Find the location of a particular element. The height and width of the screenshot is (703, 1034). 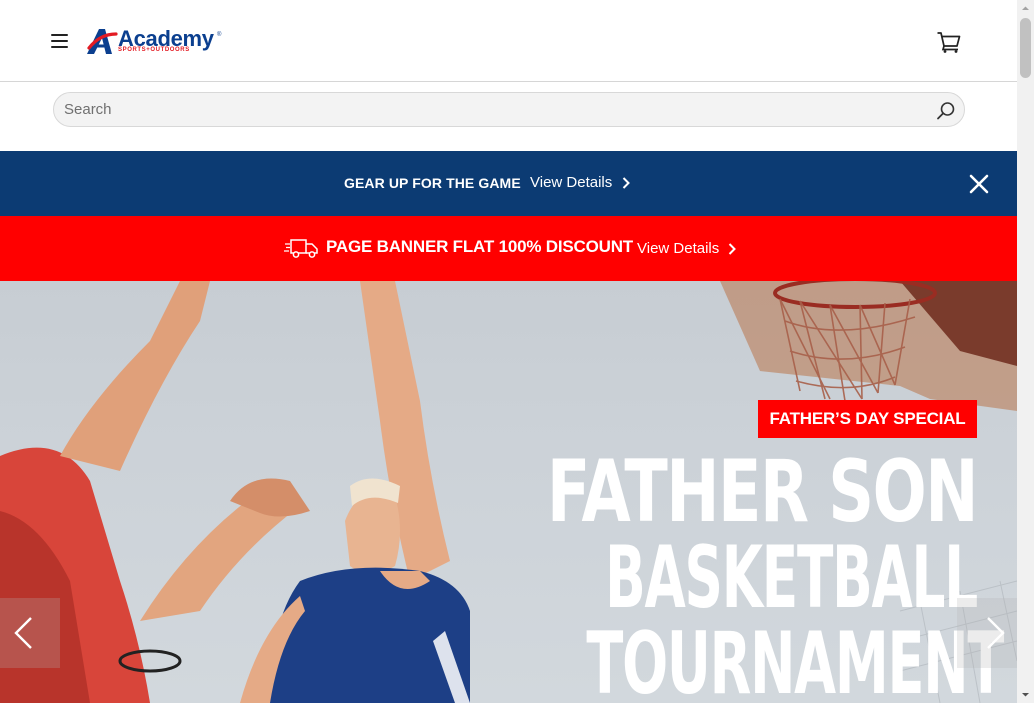

search-bar is located at coordinates (509, 109).